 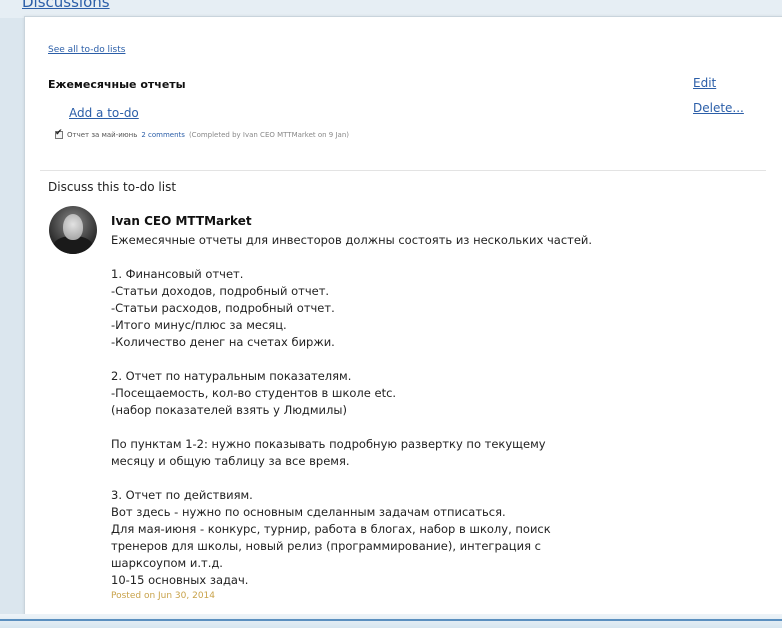 What do you see at coordinates (180, 580) in the screenshot?
I see `comment-line: 10-15 основных задач.` at bounding box center [180, 580].